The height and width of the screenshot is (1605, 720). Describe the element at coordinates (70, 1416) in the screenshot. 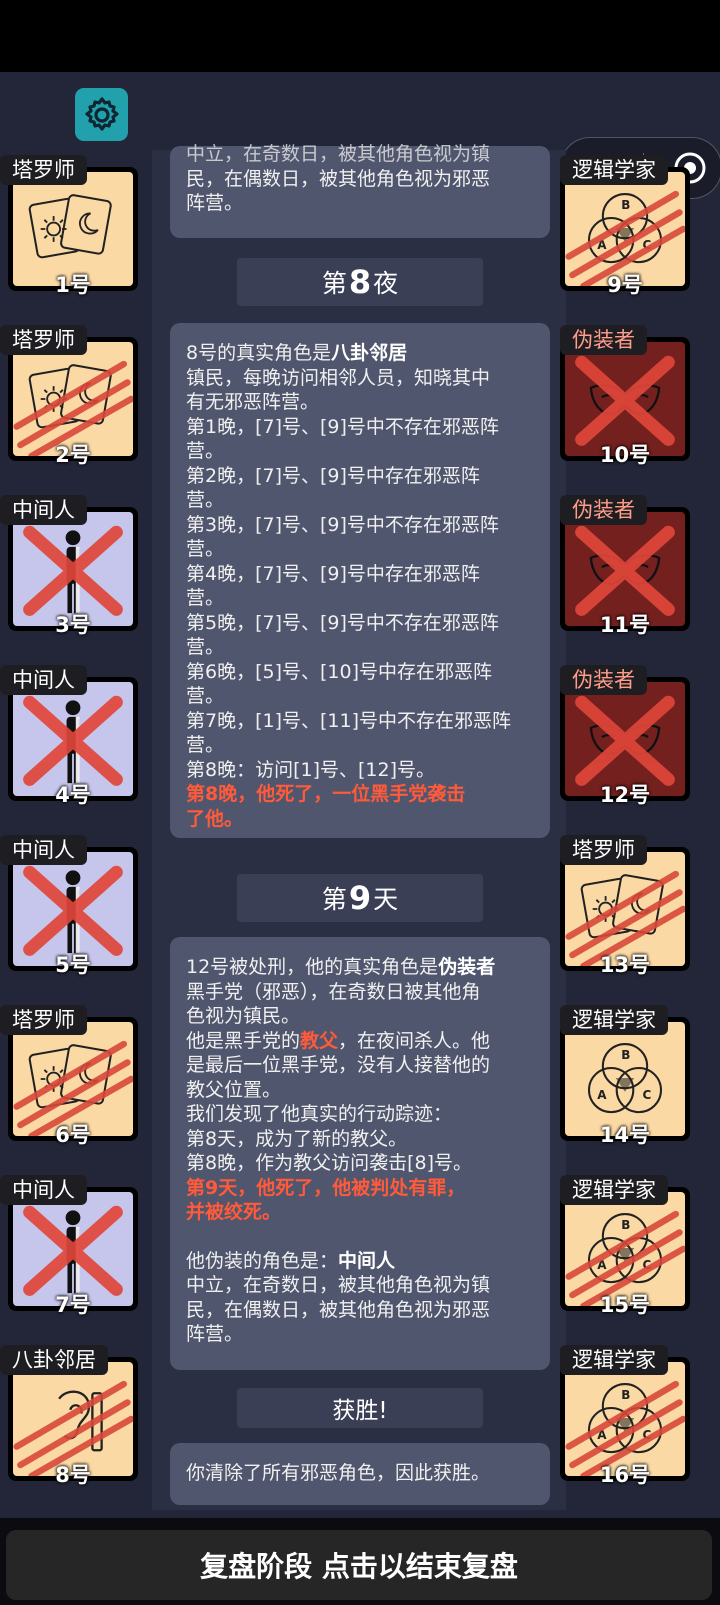

I see `player-tile: 八卦邻居 8号` at that location.